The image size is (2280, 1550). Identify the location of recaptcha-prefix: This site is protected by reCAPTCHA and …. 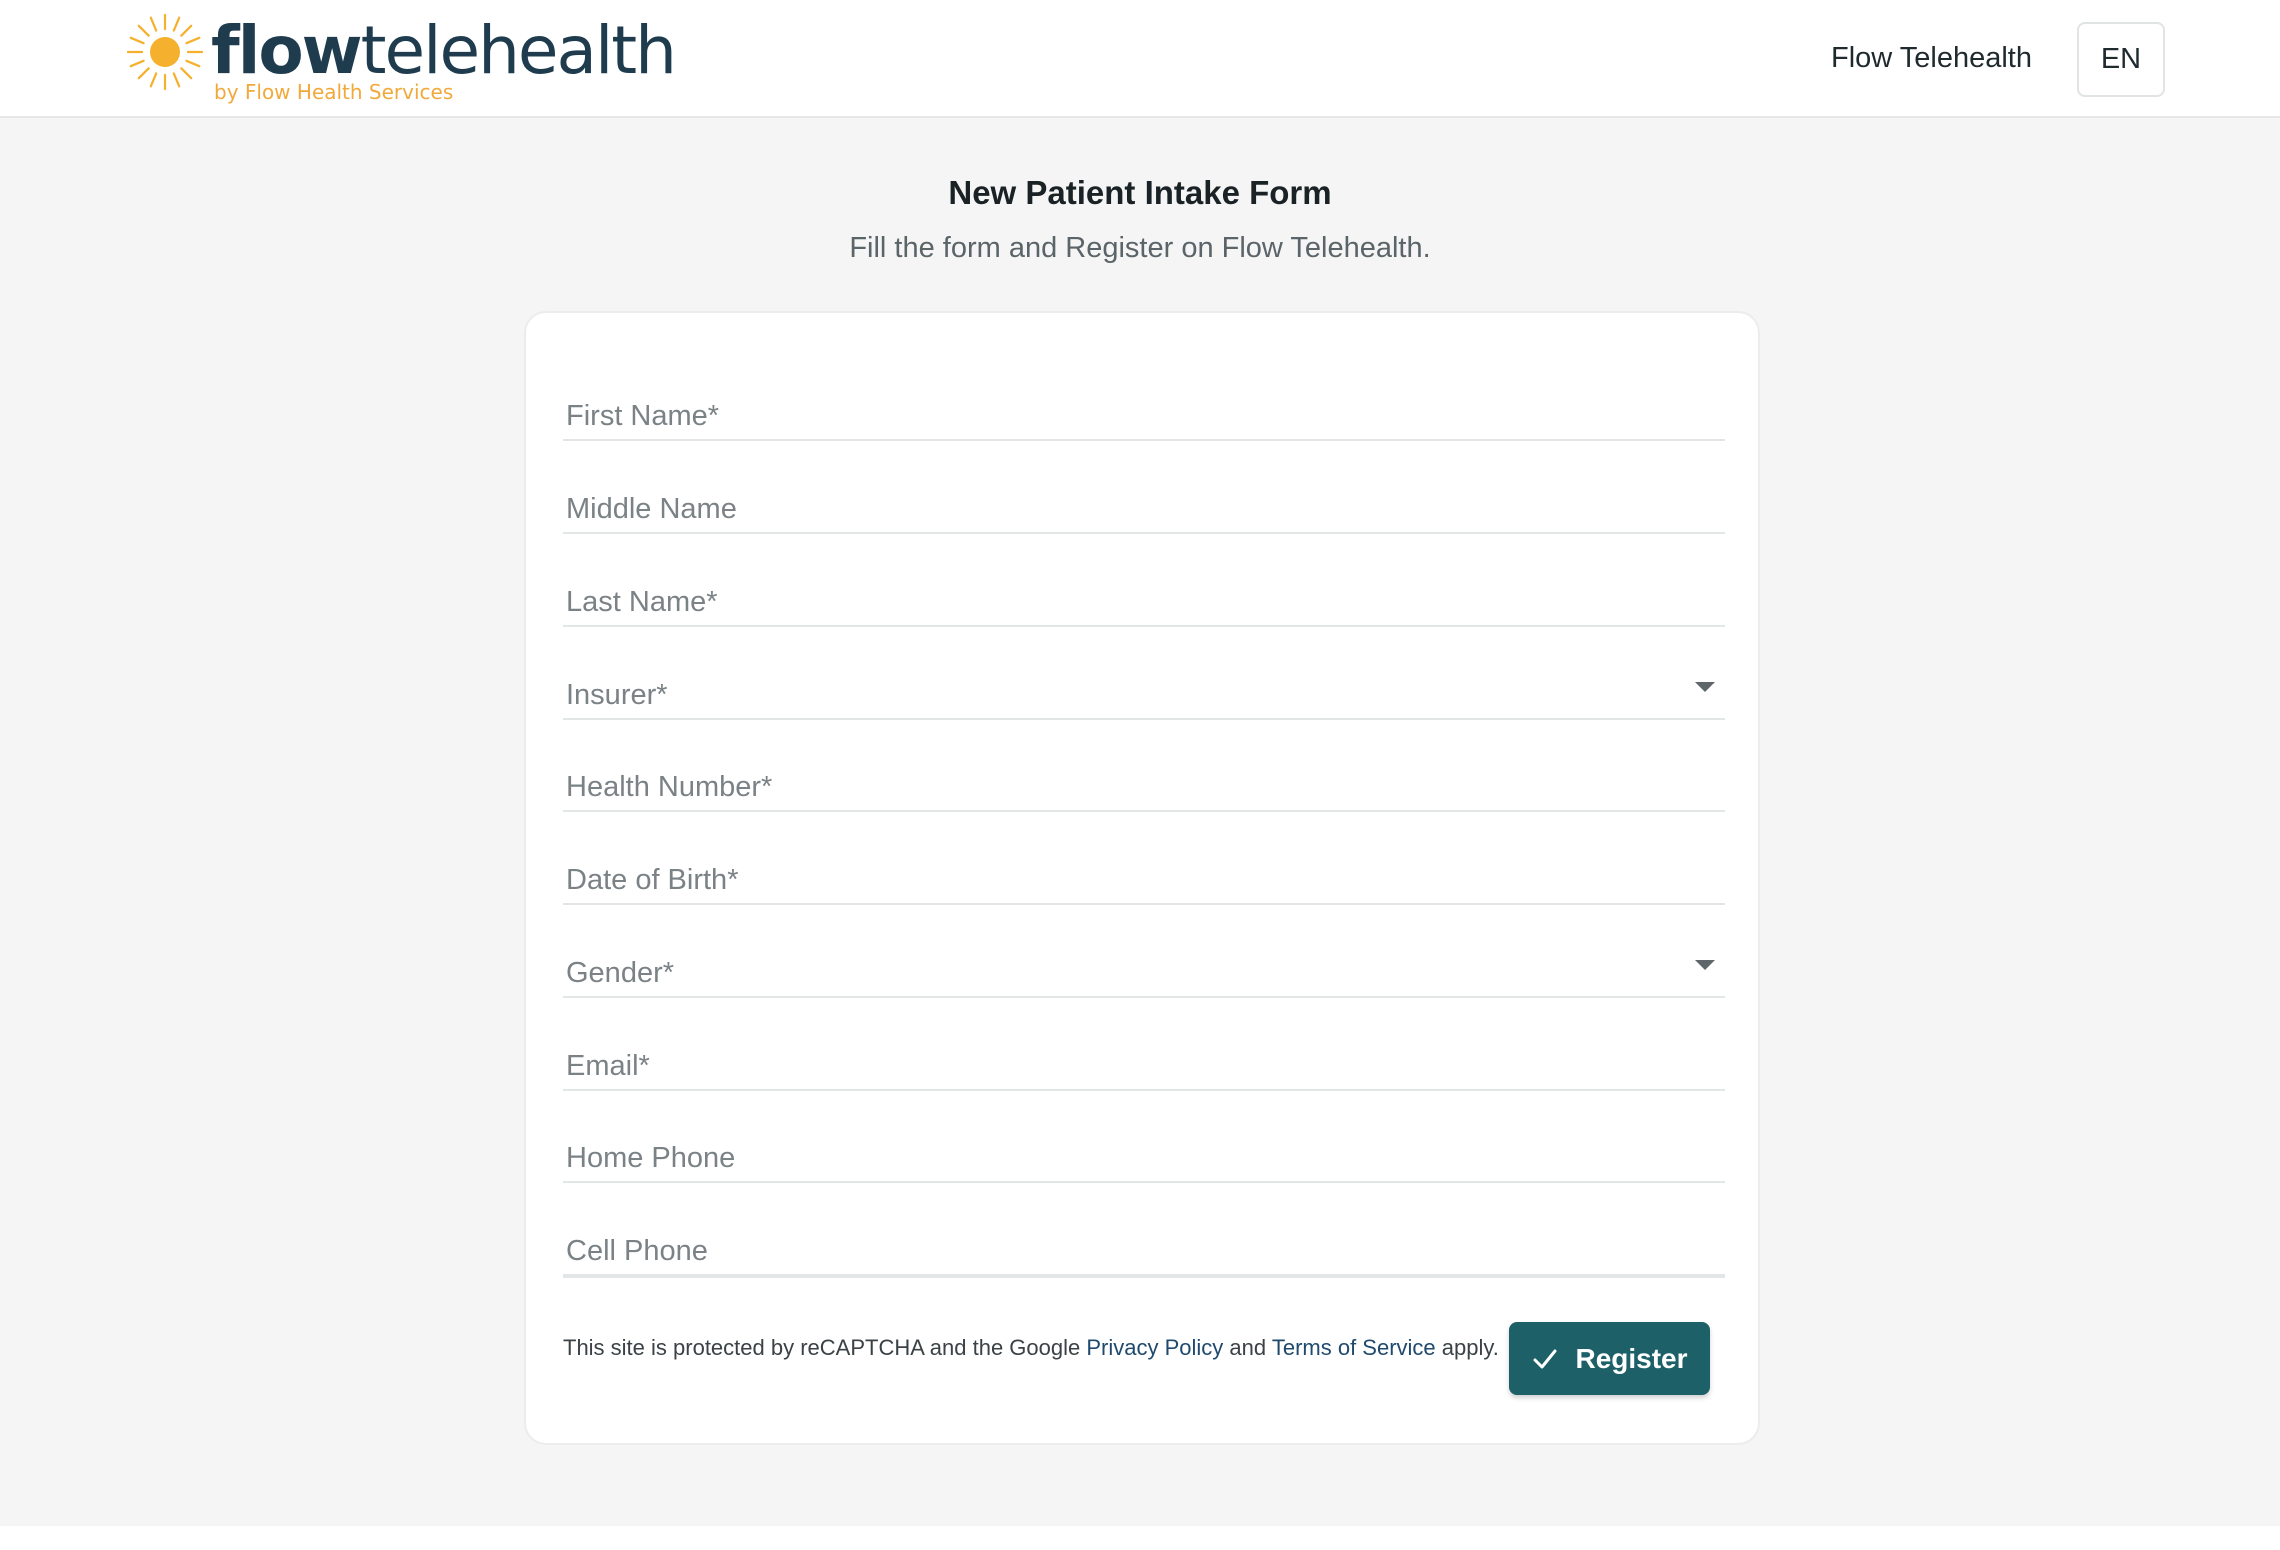
(825, 1347).